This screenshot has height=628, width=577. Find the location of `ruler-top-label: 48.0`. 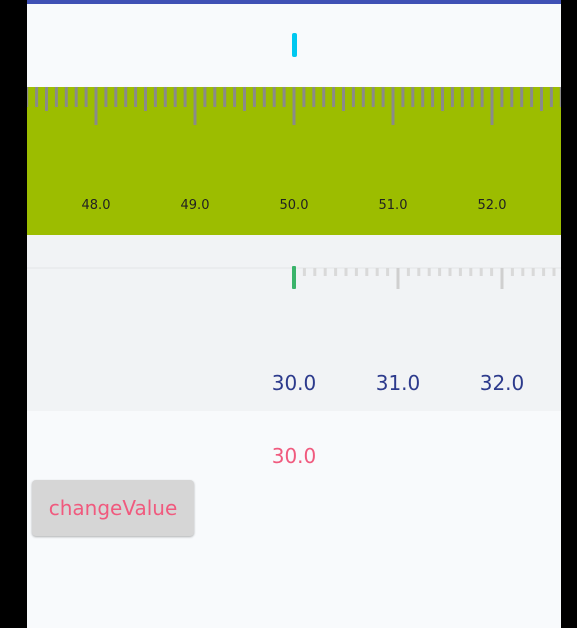

ruler-top-label: 48.0 is located at coordinates (96, 205).